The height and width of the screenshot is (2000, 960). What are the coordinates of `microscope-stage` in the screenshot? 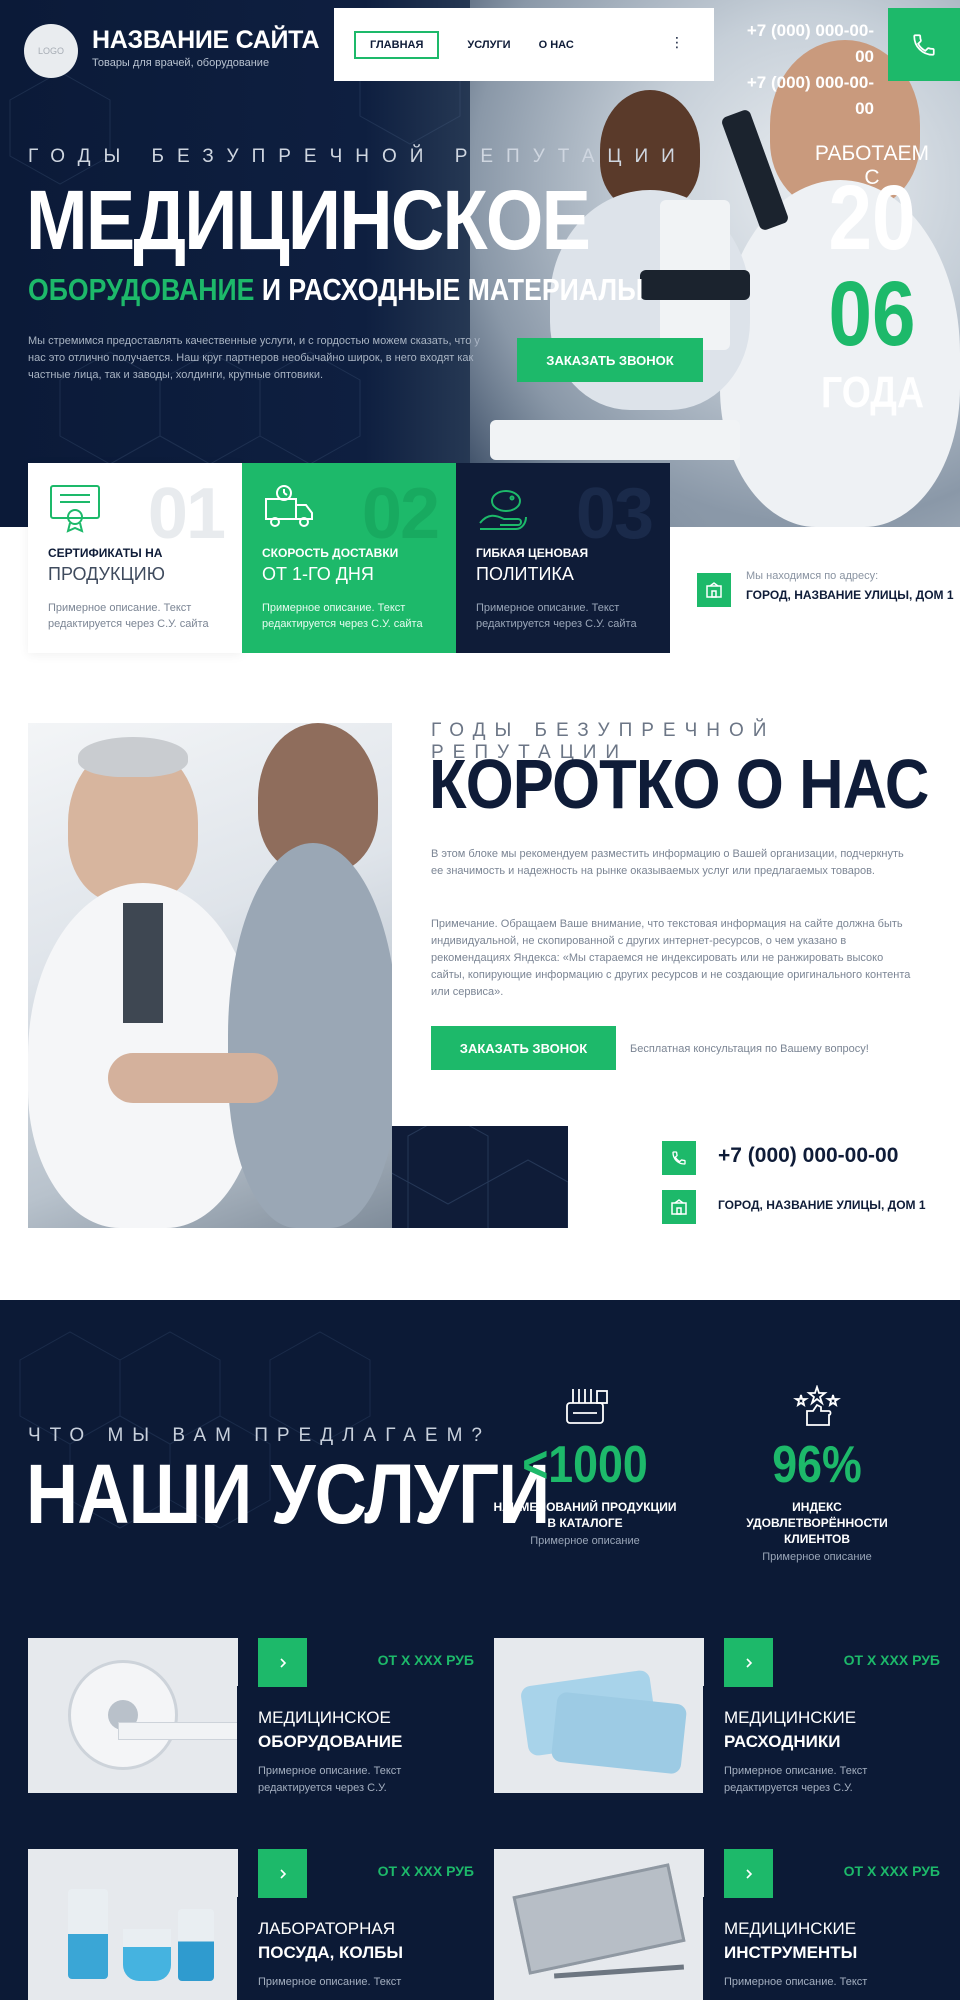 It's located at (695, 285).